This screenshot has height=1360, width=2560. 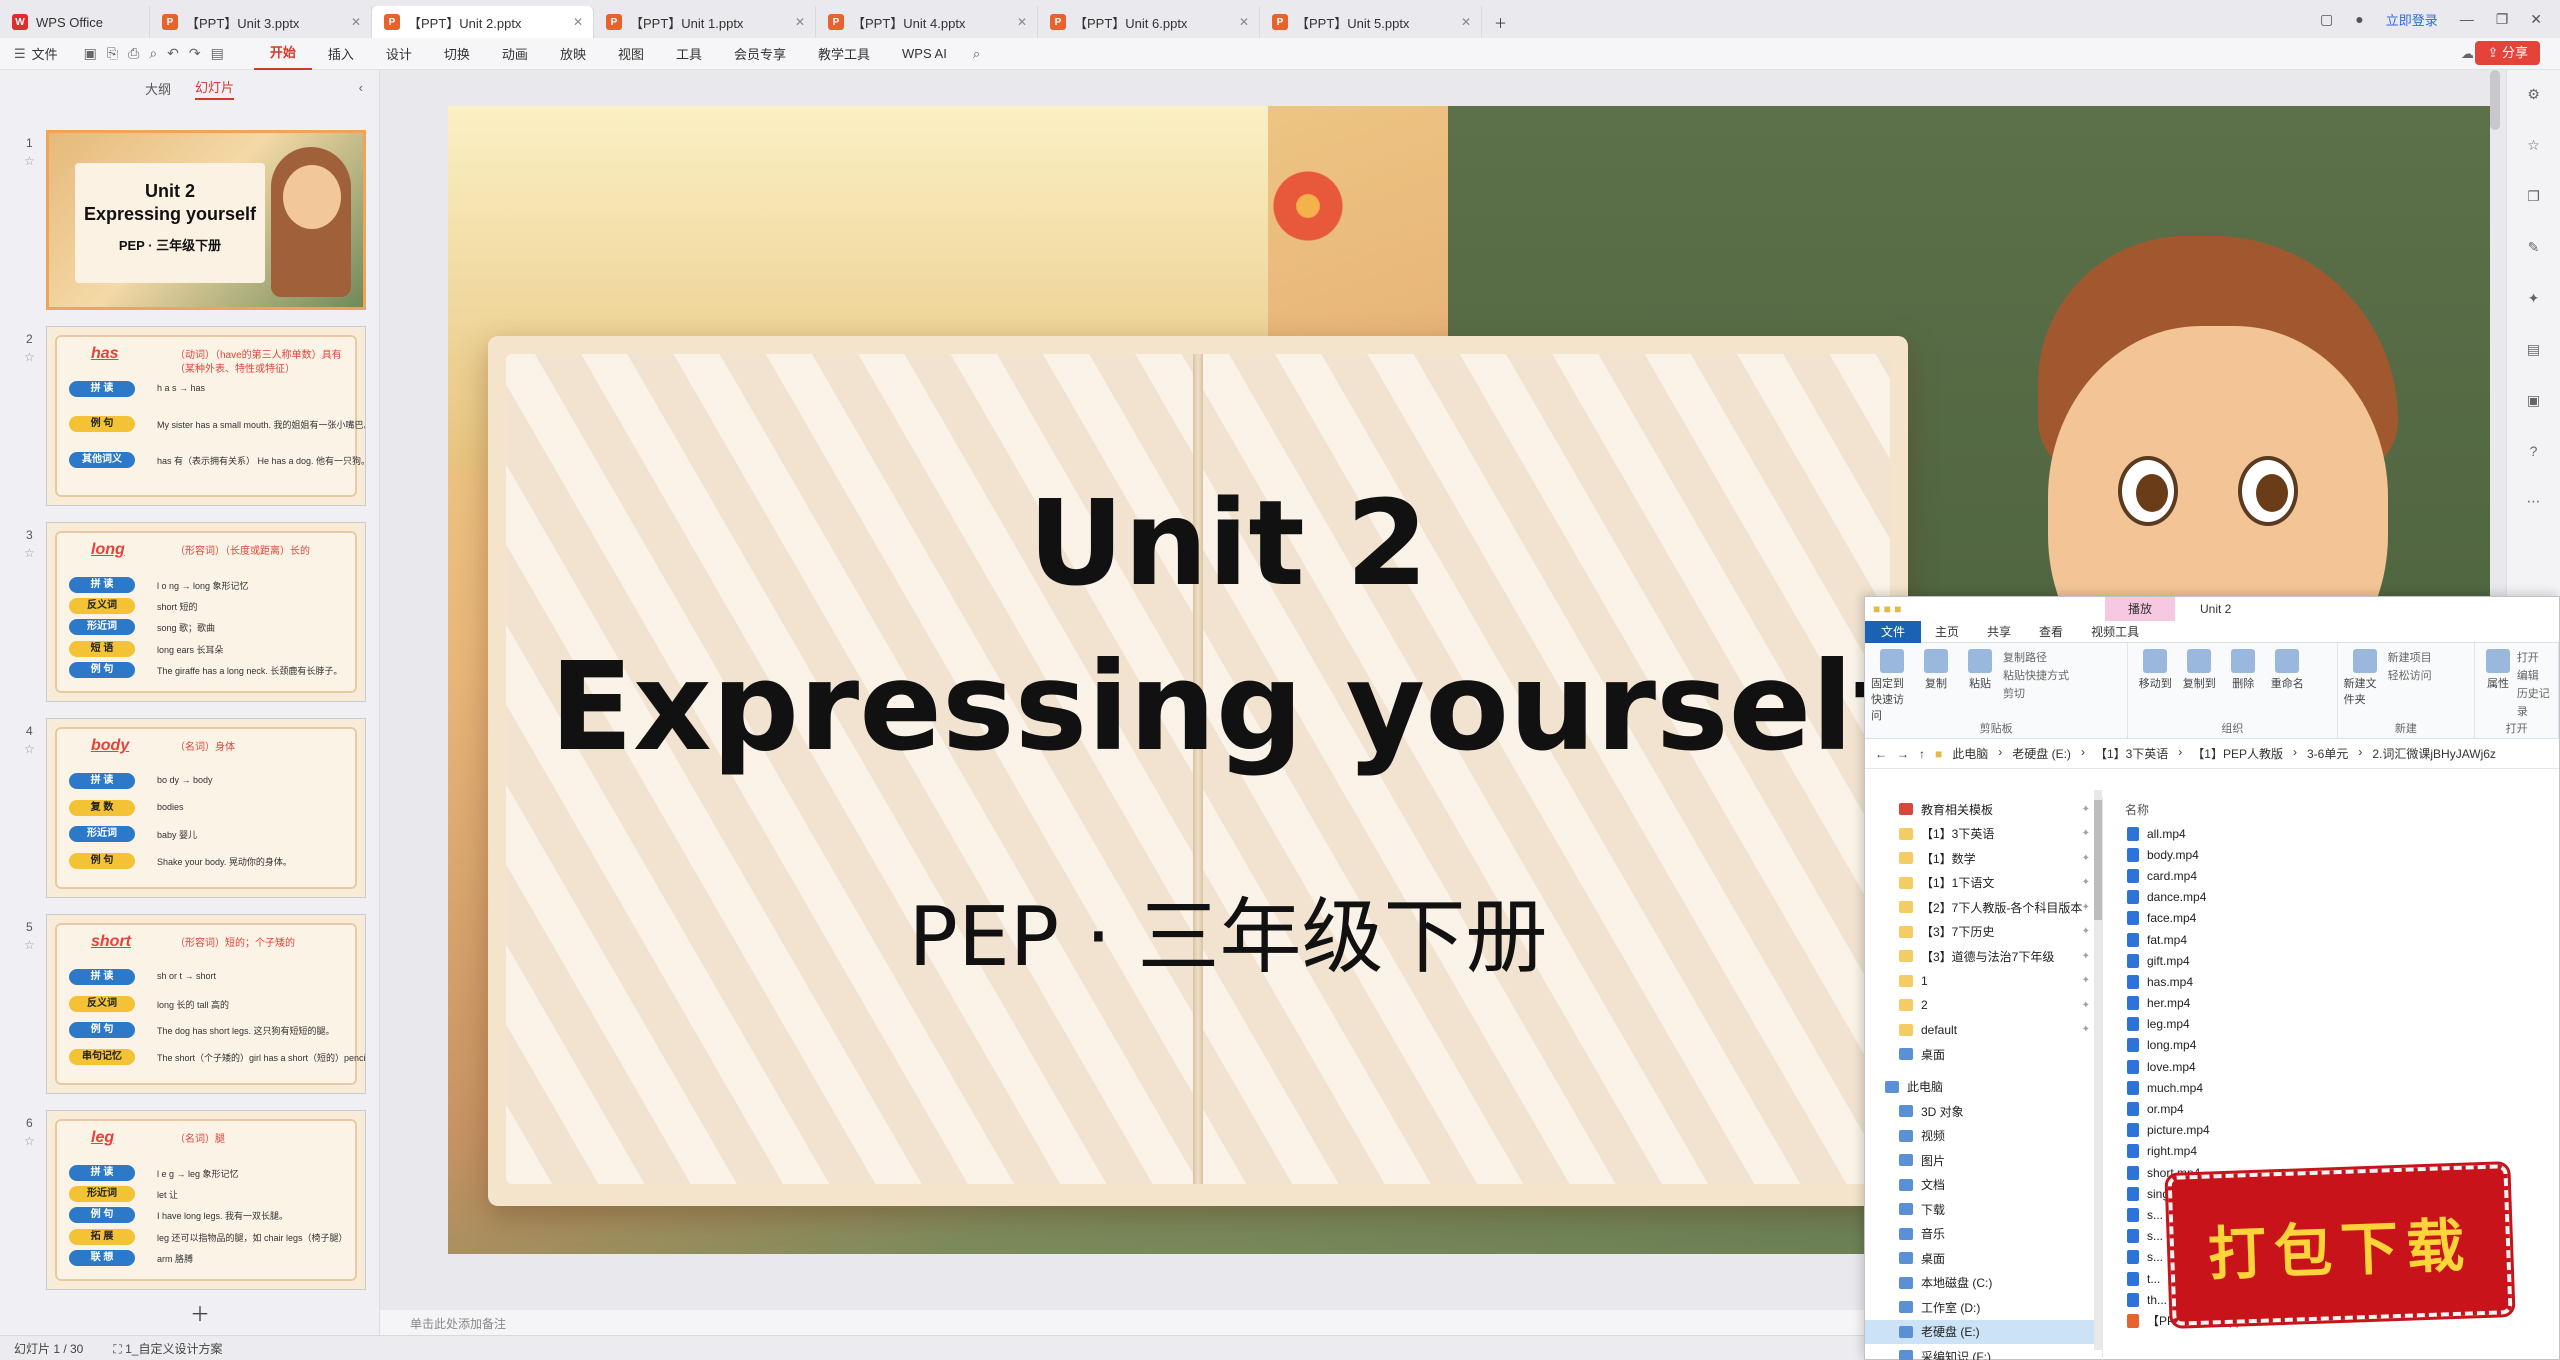 What do you see at coordinates (2131, 753) in the screenshot?
I see `address-segment: 【1】3下英语` at bounding box center [2131, 753].